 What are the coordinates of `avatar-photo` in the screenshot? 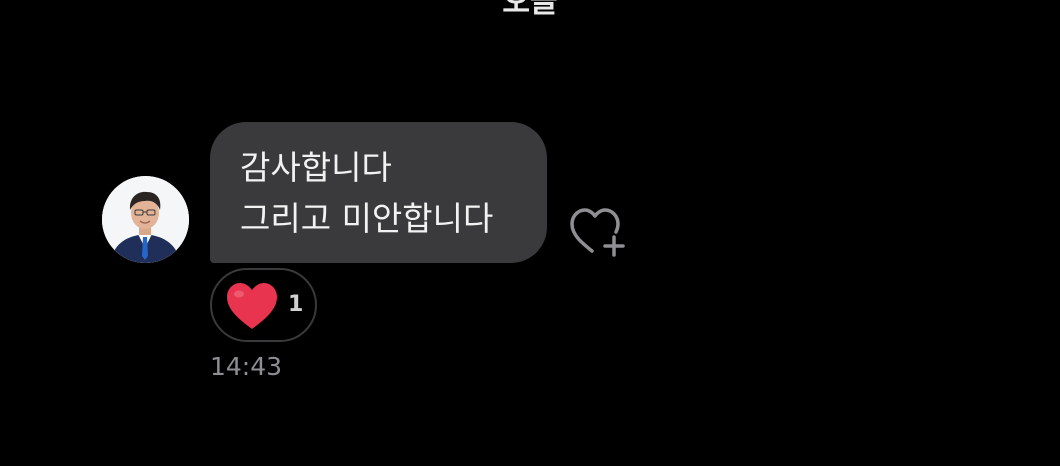 It's located at (145, 219).